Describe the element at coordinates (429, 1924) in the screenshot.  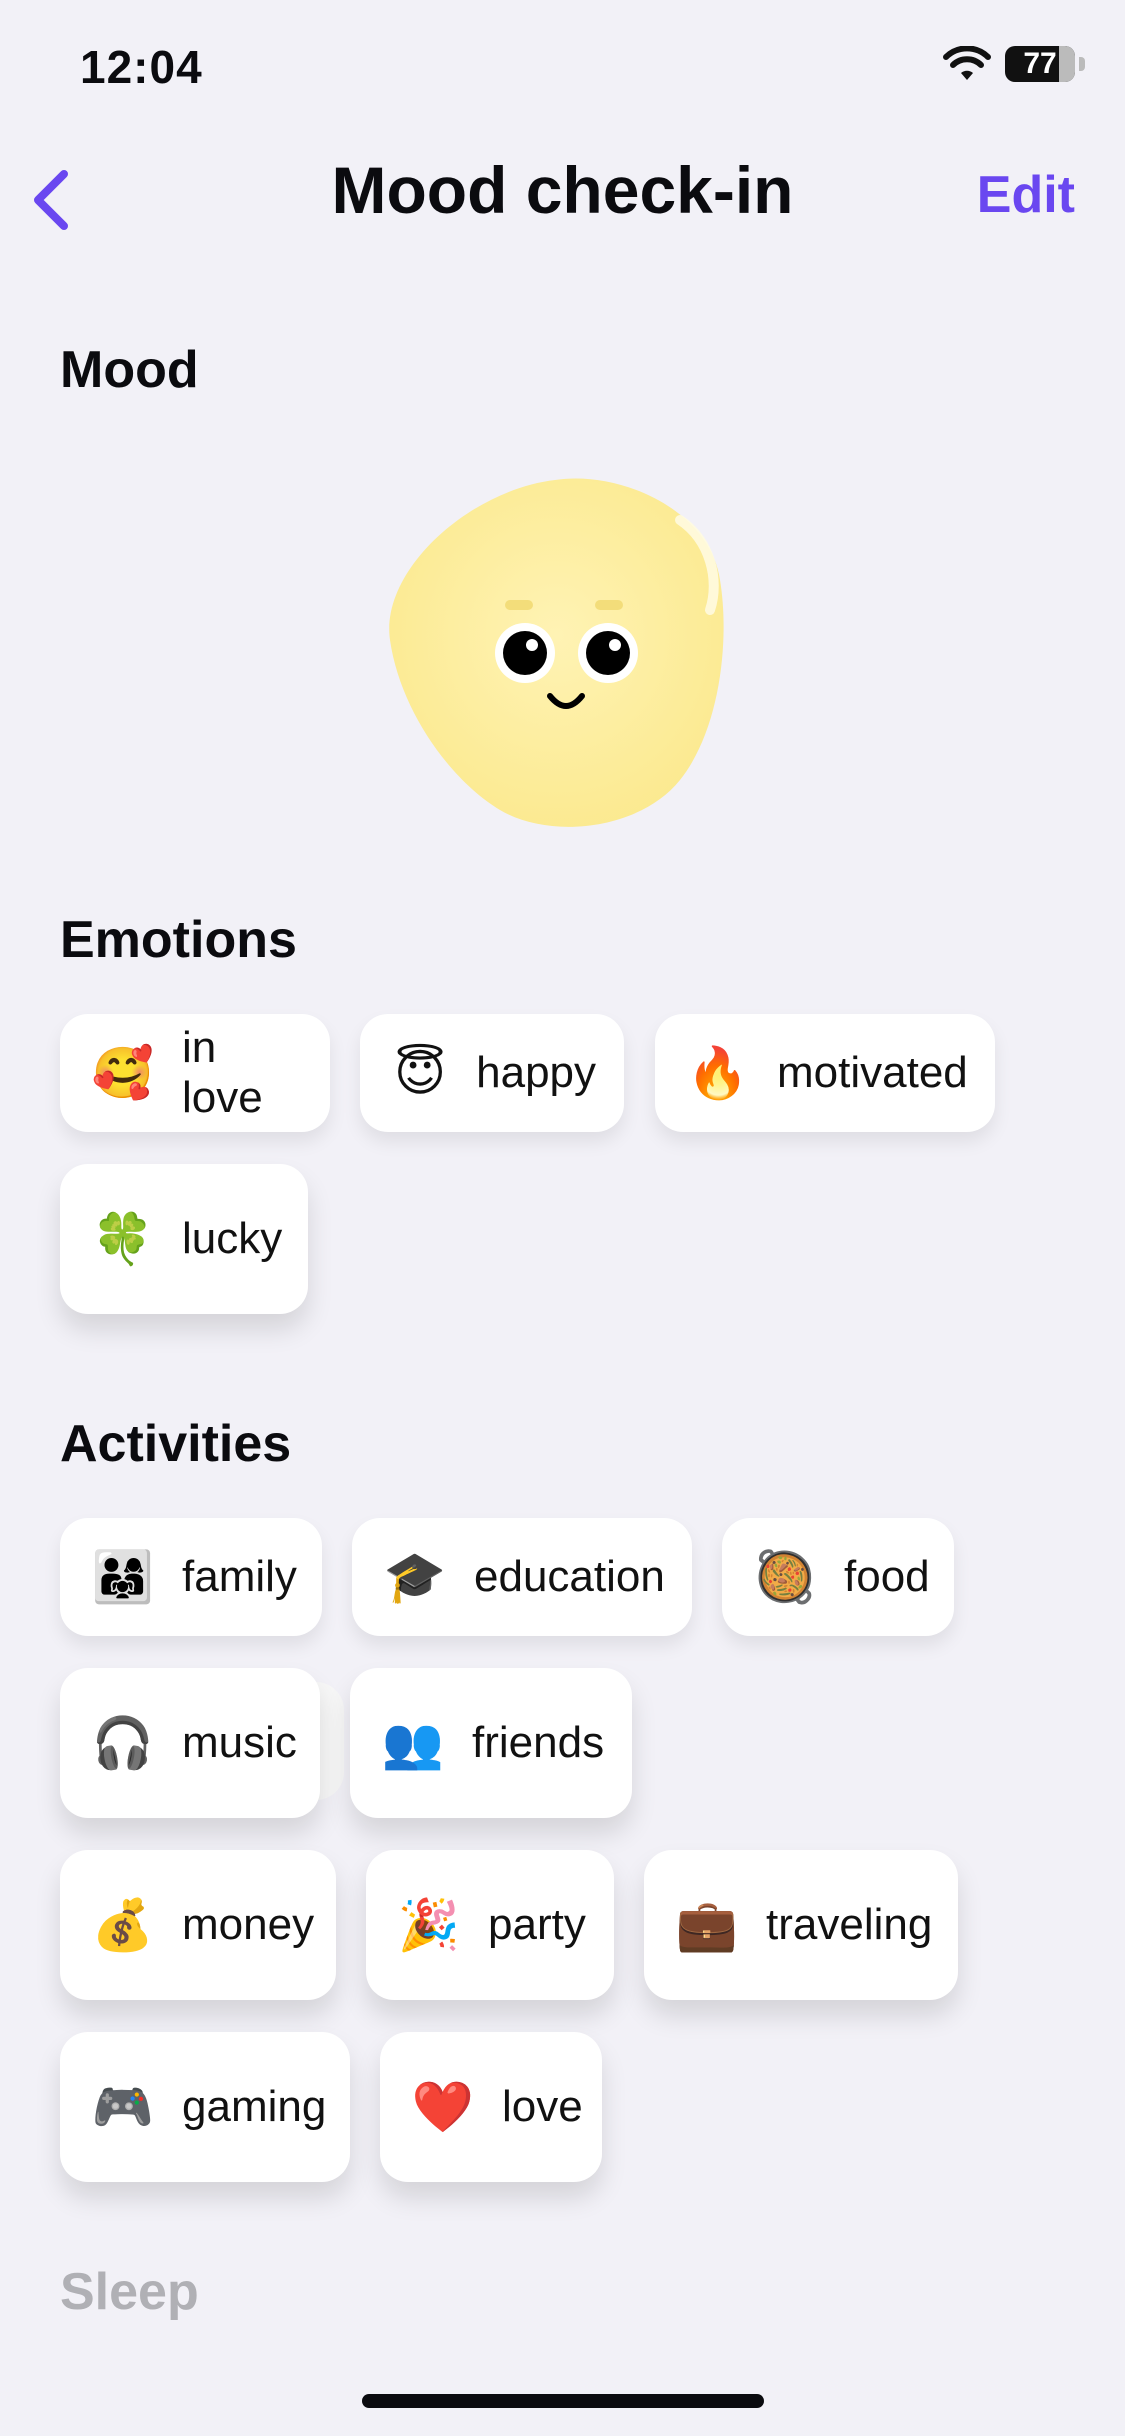
I see `party-popper-icon: 🎉` at that location.